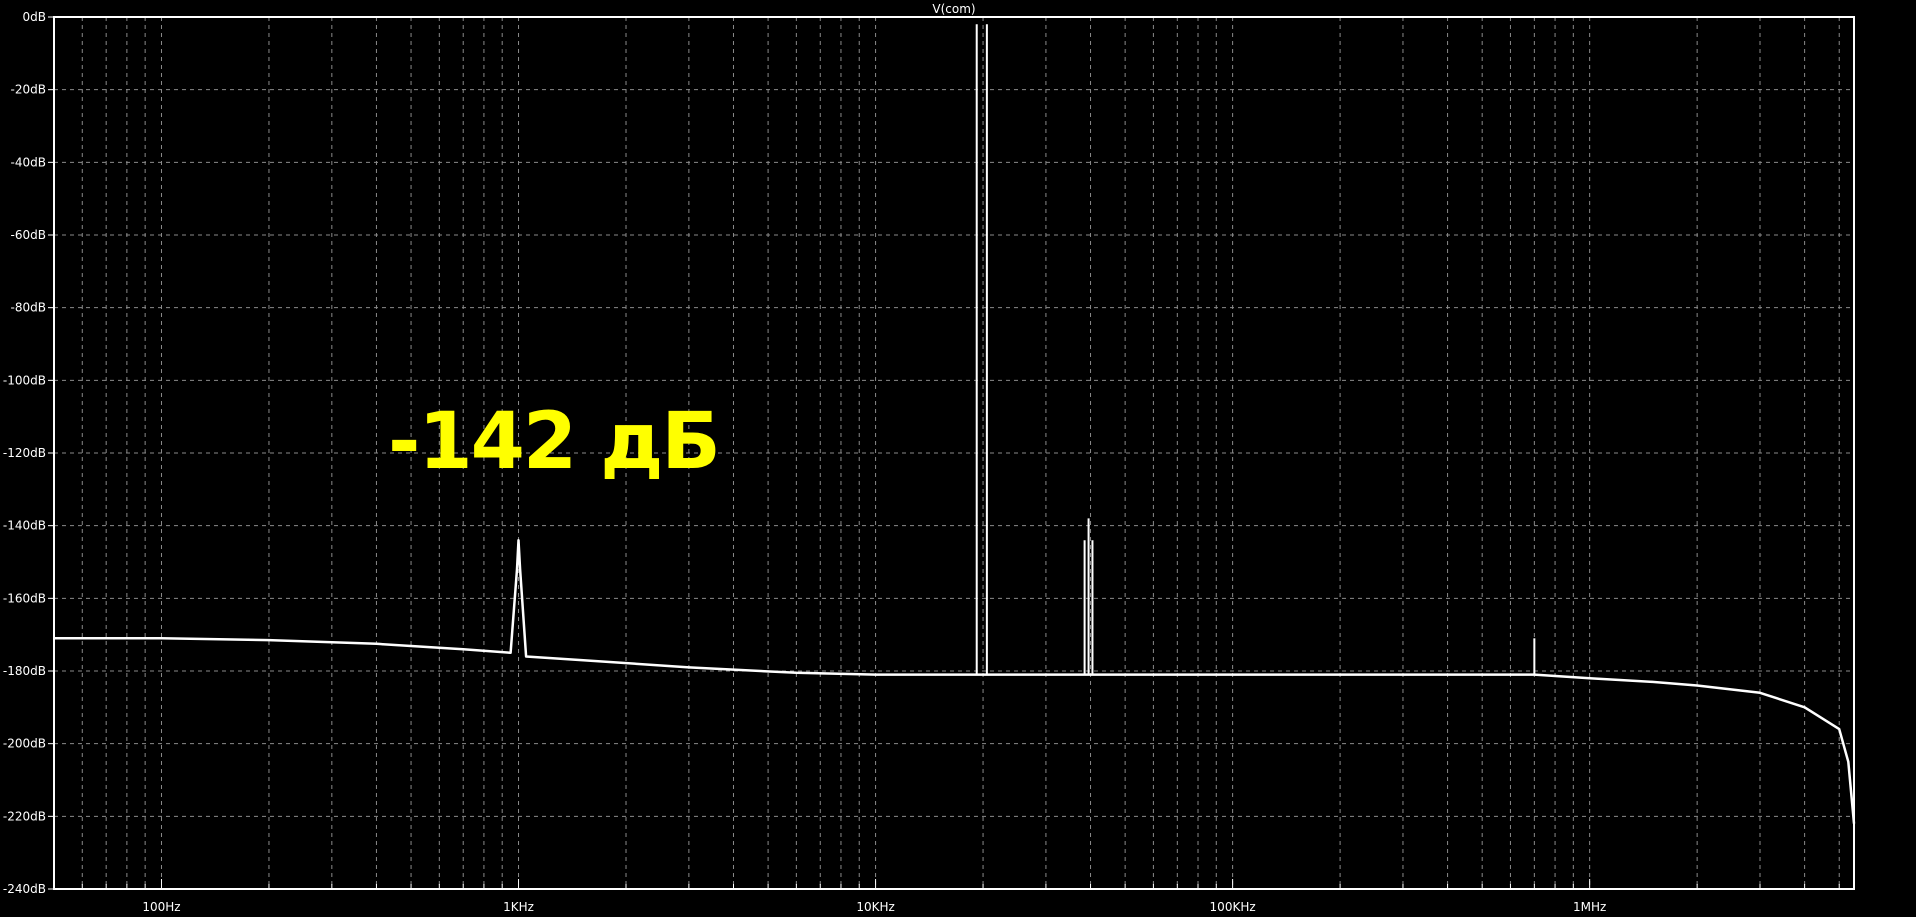 The image size is (1916, 917). What do you see at coordinates (24, 816) in the screenshot?
I see `y-tick-label: -220dB` at bounding box center [24, 816].